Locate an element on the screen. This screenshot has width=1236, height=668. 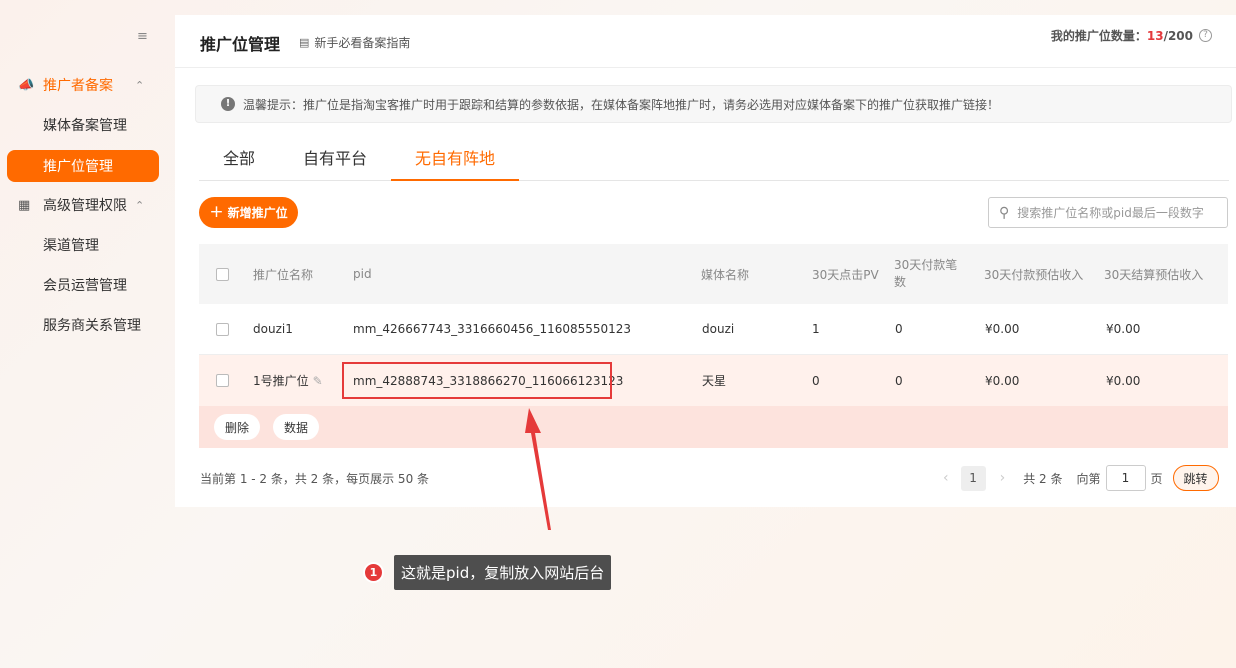
sidebar-item-member: 会员运营管理 is located at coordinates (83, 285).